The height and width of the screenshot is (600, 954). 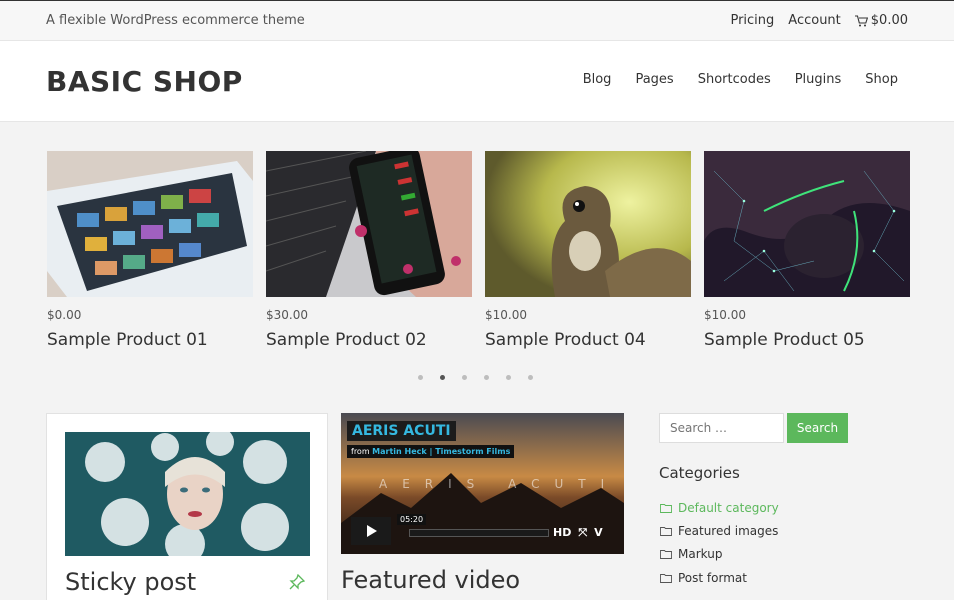 I want to click on nav-plugins: Plugins, so click(x=818, y=79).